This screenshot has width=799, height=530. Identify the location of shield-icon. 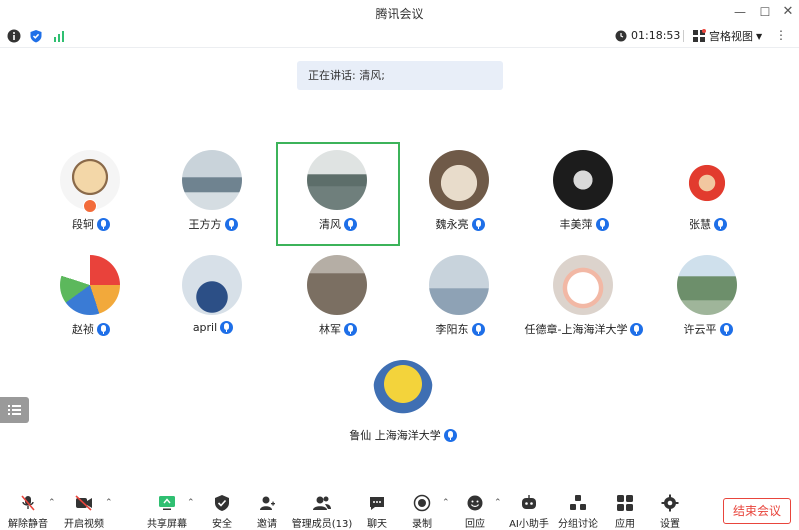
(36, 36).